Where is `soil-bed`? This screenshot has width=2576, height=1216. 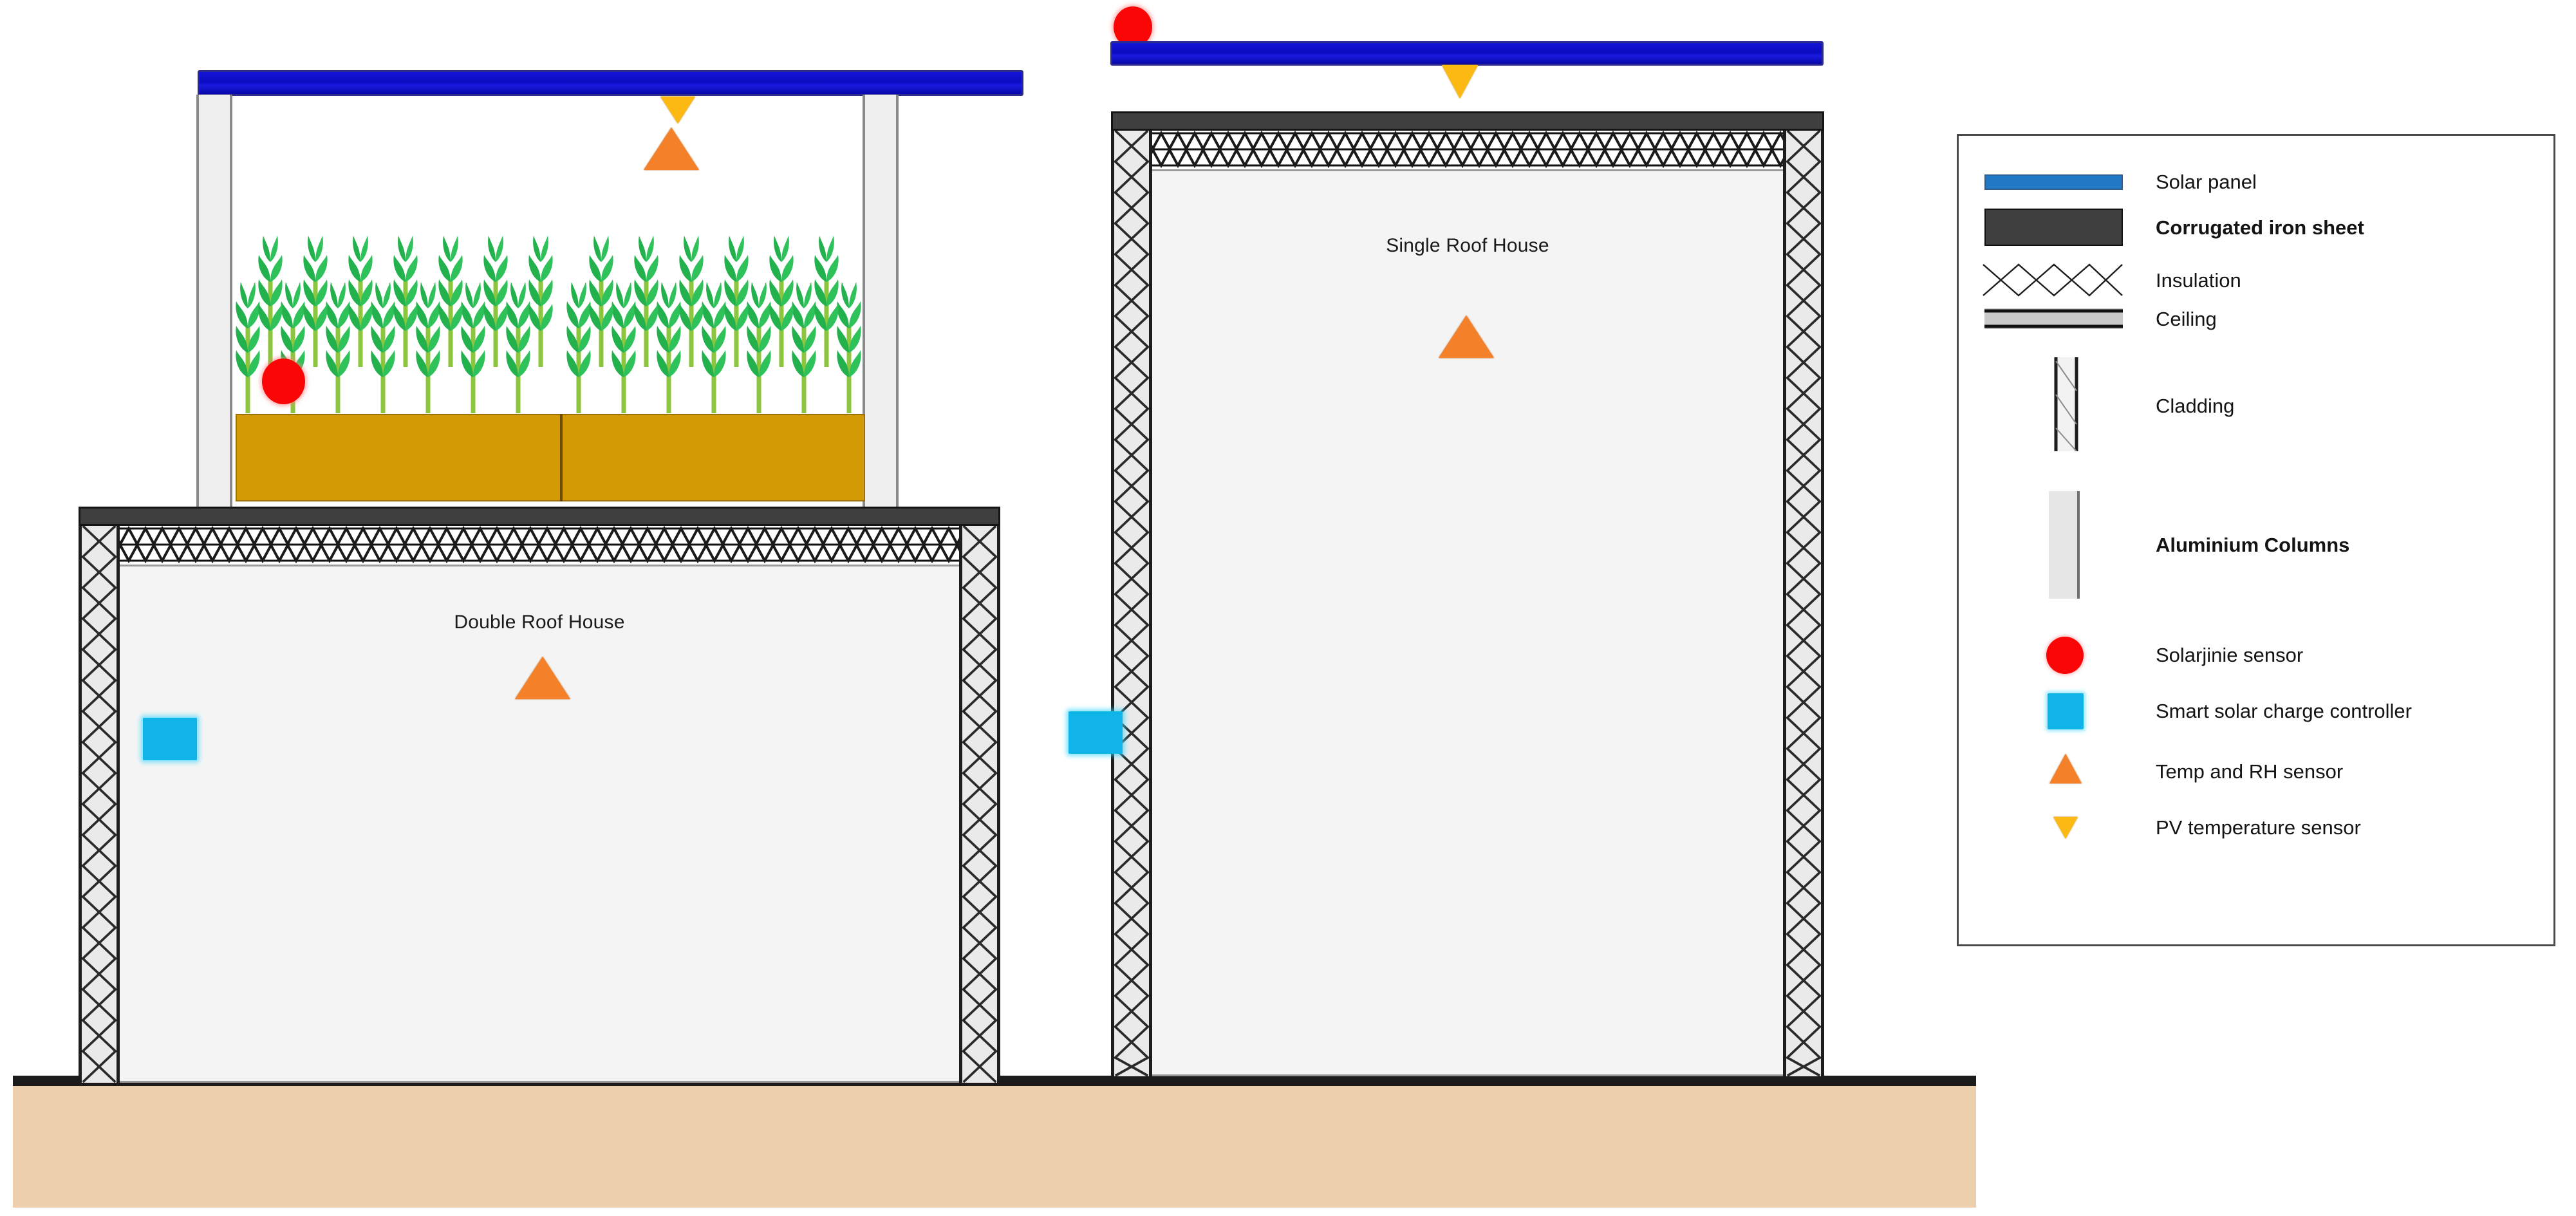
soil-bed is located at coordinates (550, 457).